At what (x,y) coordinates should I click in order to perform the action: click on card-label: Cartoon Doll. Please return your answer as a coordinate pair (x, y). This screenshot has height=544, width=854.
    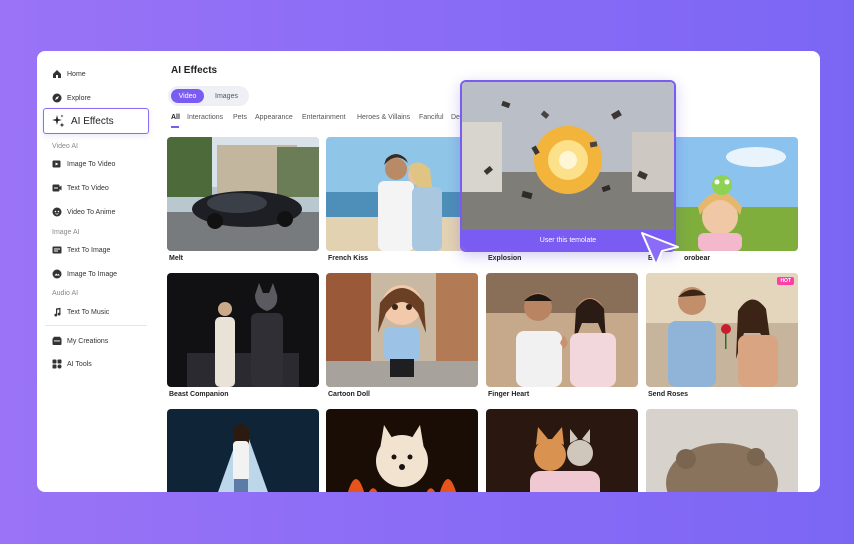
    Looking at the image, I should click on (349, 394).